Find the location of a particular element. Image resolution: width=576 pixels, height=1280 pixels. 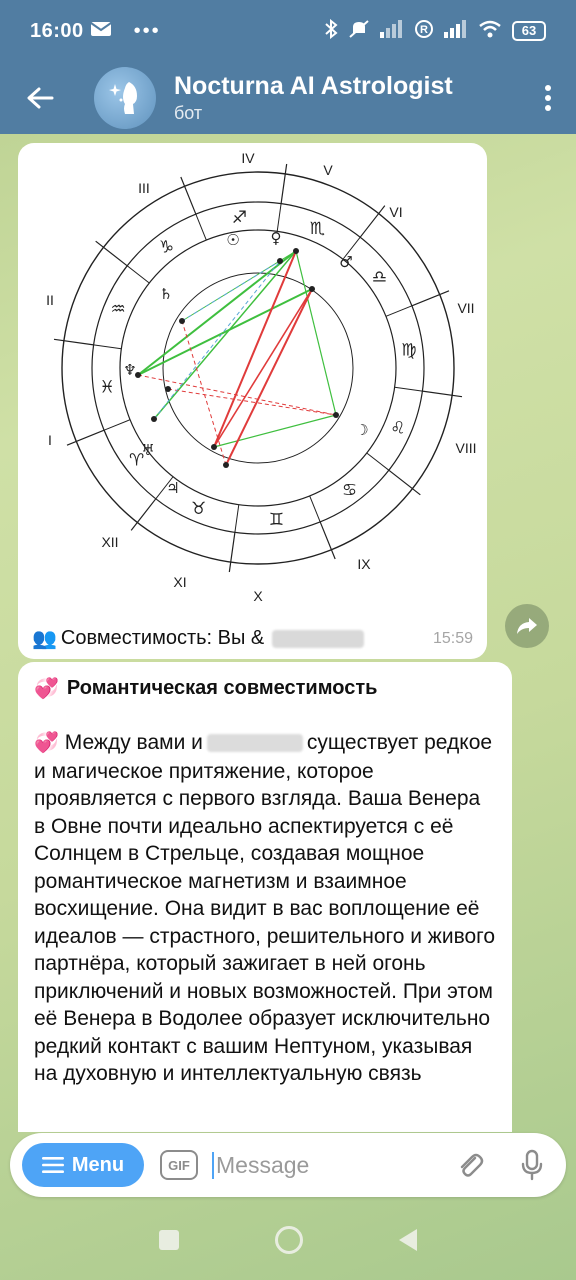

planet-glyph-icon: ☽ is located at coordinates (361, 430).